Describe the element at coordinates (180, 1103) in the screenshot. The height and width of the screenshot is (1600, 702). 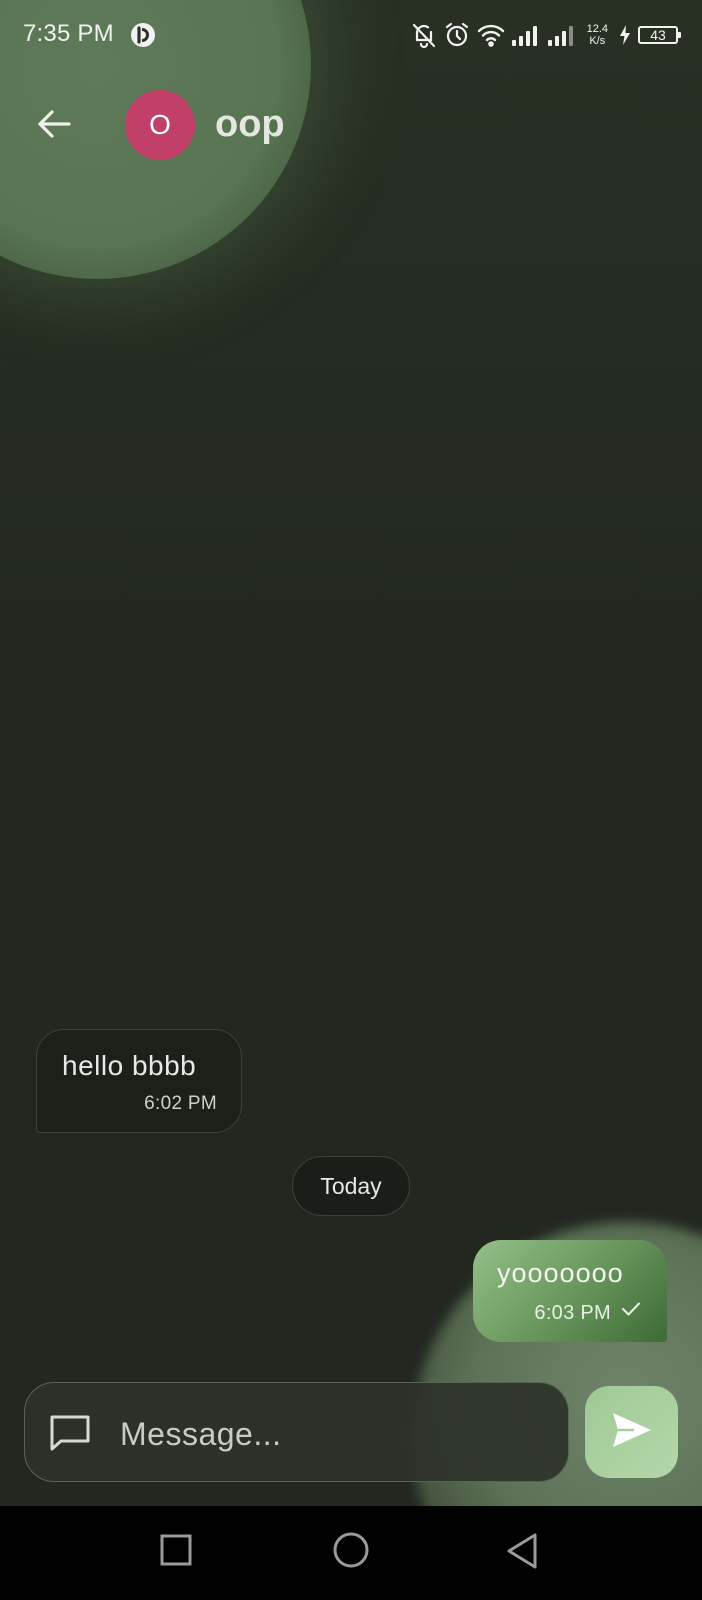
I see `message-time: 6:02 PM` at that location.